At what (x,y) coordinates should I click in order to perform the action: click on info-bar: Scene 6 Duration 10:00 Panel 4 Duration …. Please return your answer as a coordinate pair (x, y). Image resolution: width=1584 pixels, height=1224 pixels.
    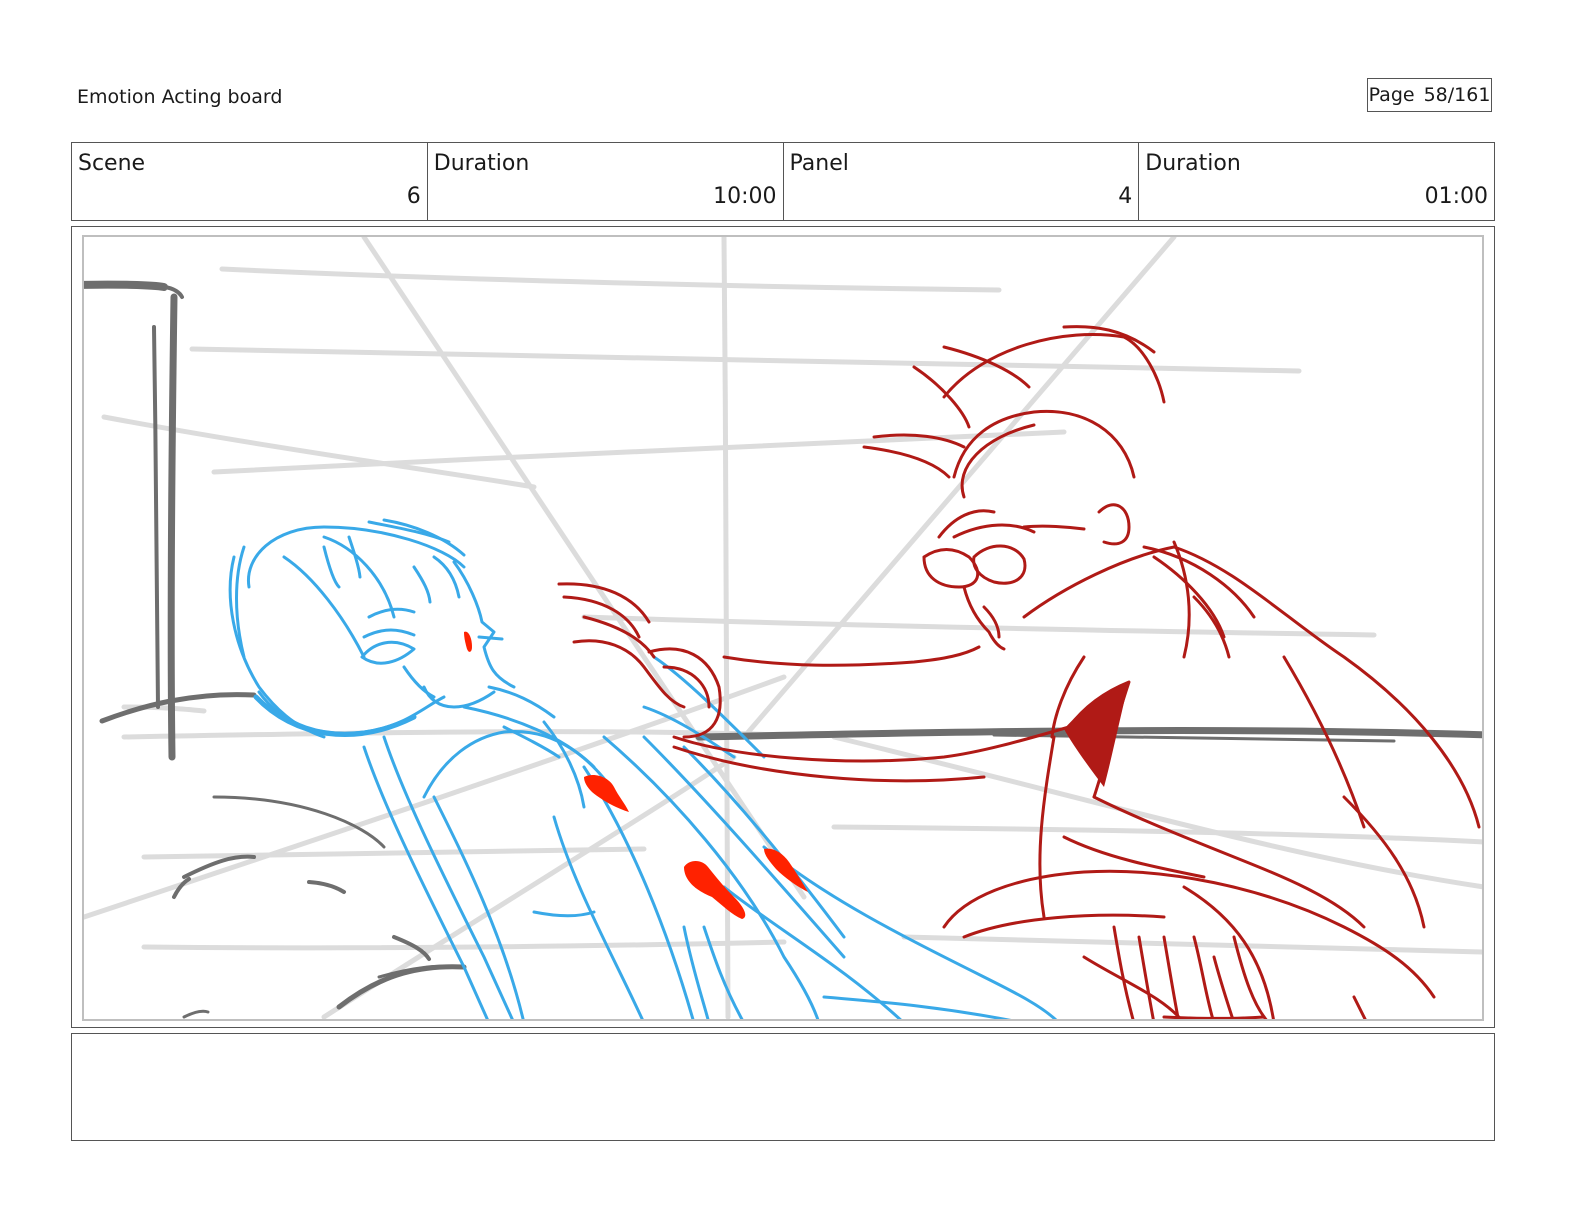
    Looking at the image, I should click on (783, 181).